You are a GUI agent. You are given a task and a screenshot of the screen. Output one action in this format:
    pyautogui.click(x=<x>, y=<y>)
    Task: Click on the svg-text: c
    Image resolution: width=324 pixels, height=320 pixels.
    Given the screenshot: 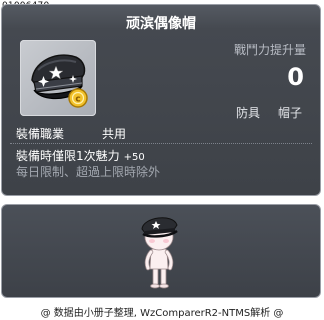 What is the action you would take?
    pyautogui.click(x=77, y=100)
    